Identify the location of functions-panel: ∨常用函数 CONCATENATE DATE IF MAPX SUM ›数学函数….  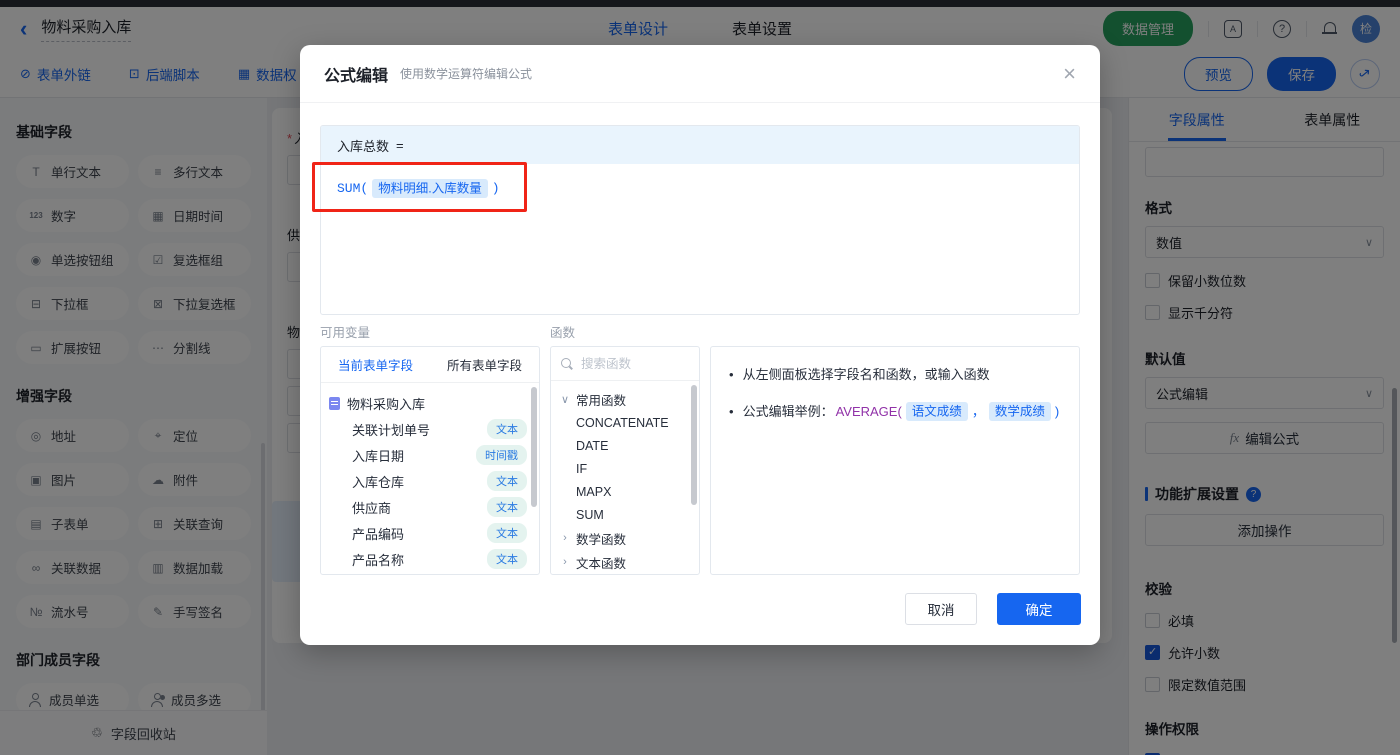
(625, 460).